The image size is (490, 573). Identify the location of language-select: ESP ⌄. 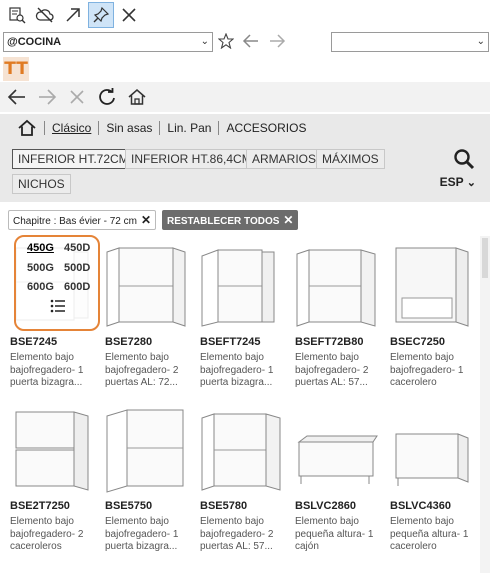
(458, 182).